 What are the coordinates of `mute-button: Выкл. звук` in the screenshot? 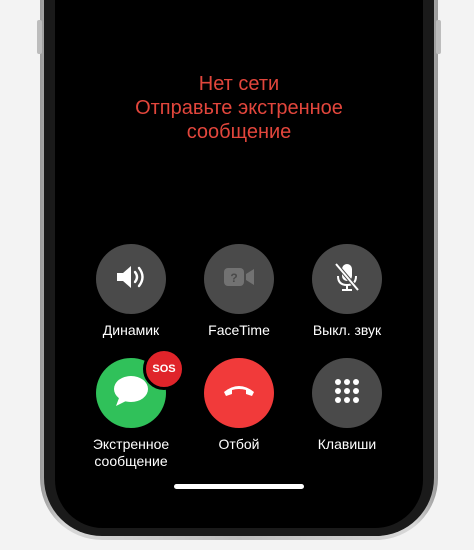 It's located at (347, 291).